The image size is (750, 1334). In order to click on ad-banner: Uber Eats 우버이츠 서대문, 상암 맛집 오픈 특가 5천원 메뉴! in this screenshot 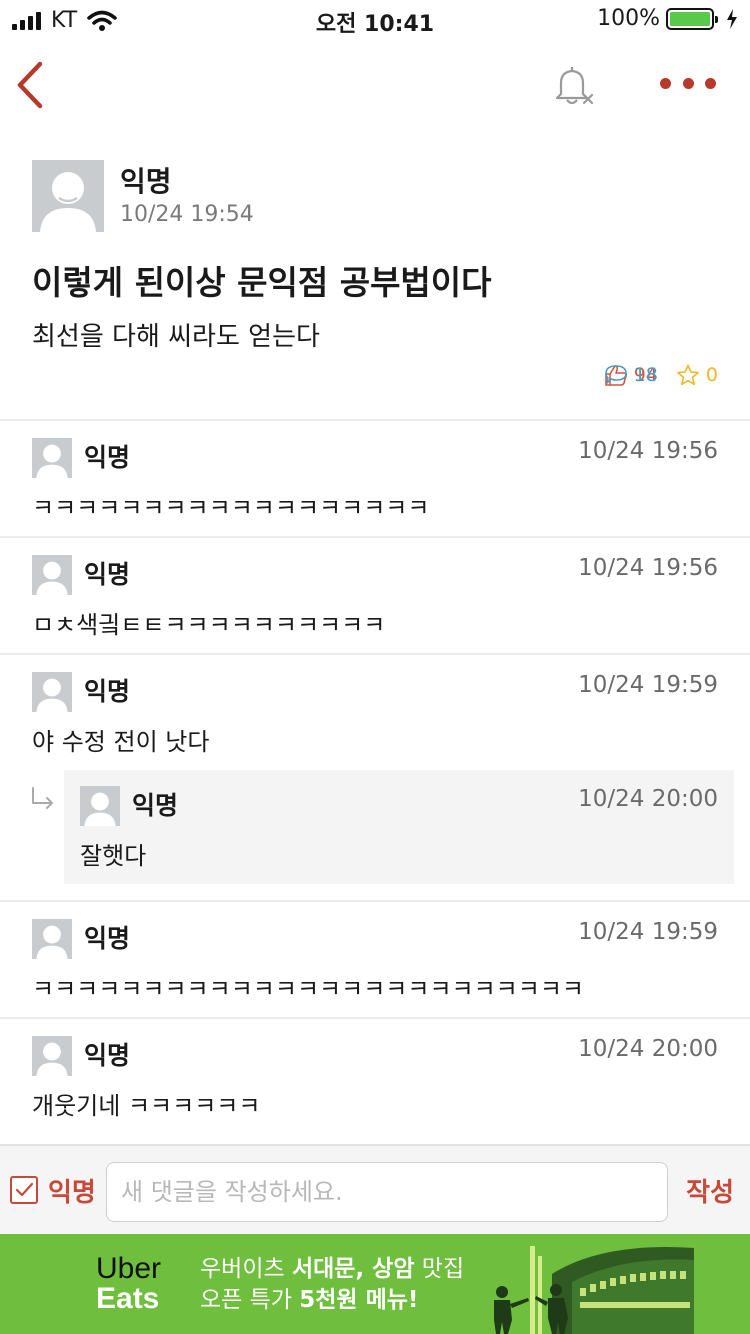, I will do `click(375, 1284)`.